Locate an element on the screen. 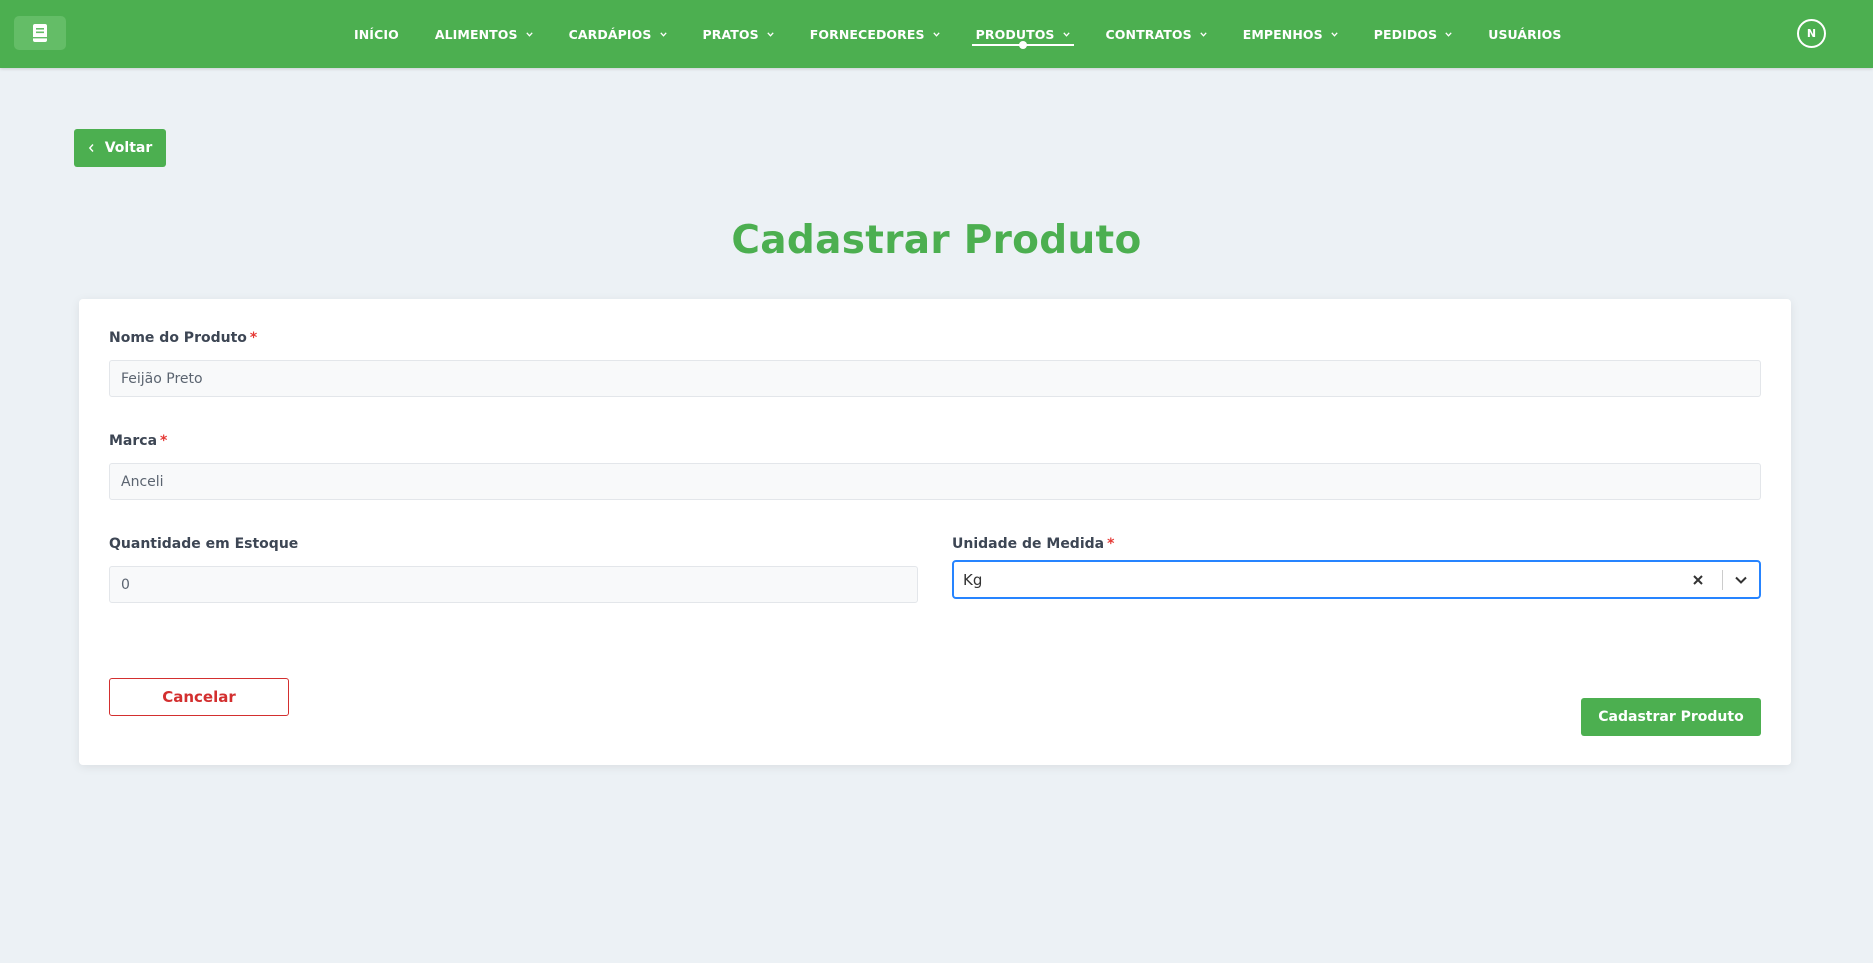 Image resolution: width=1873 pixels, height=963 pixels. brand-label-text: Marca is located at coordinates (133, 441).